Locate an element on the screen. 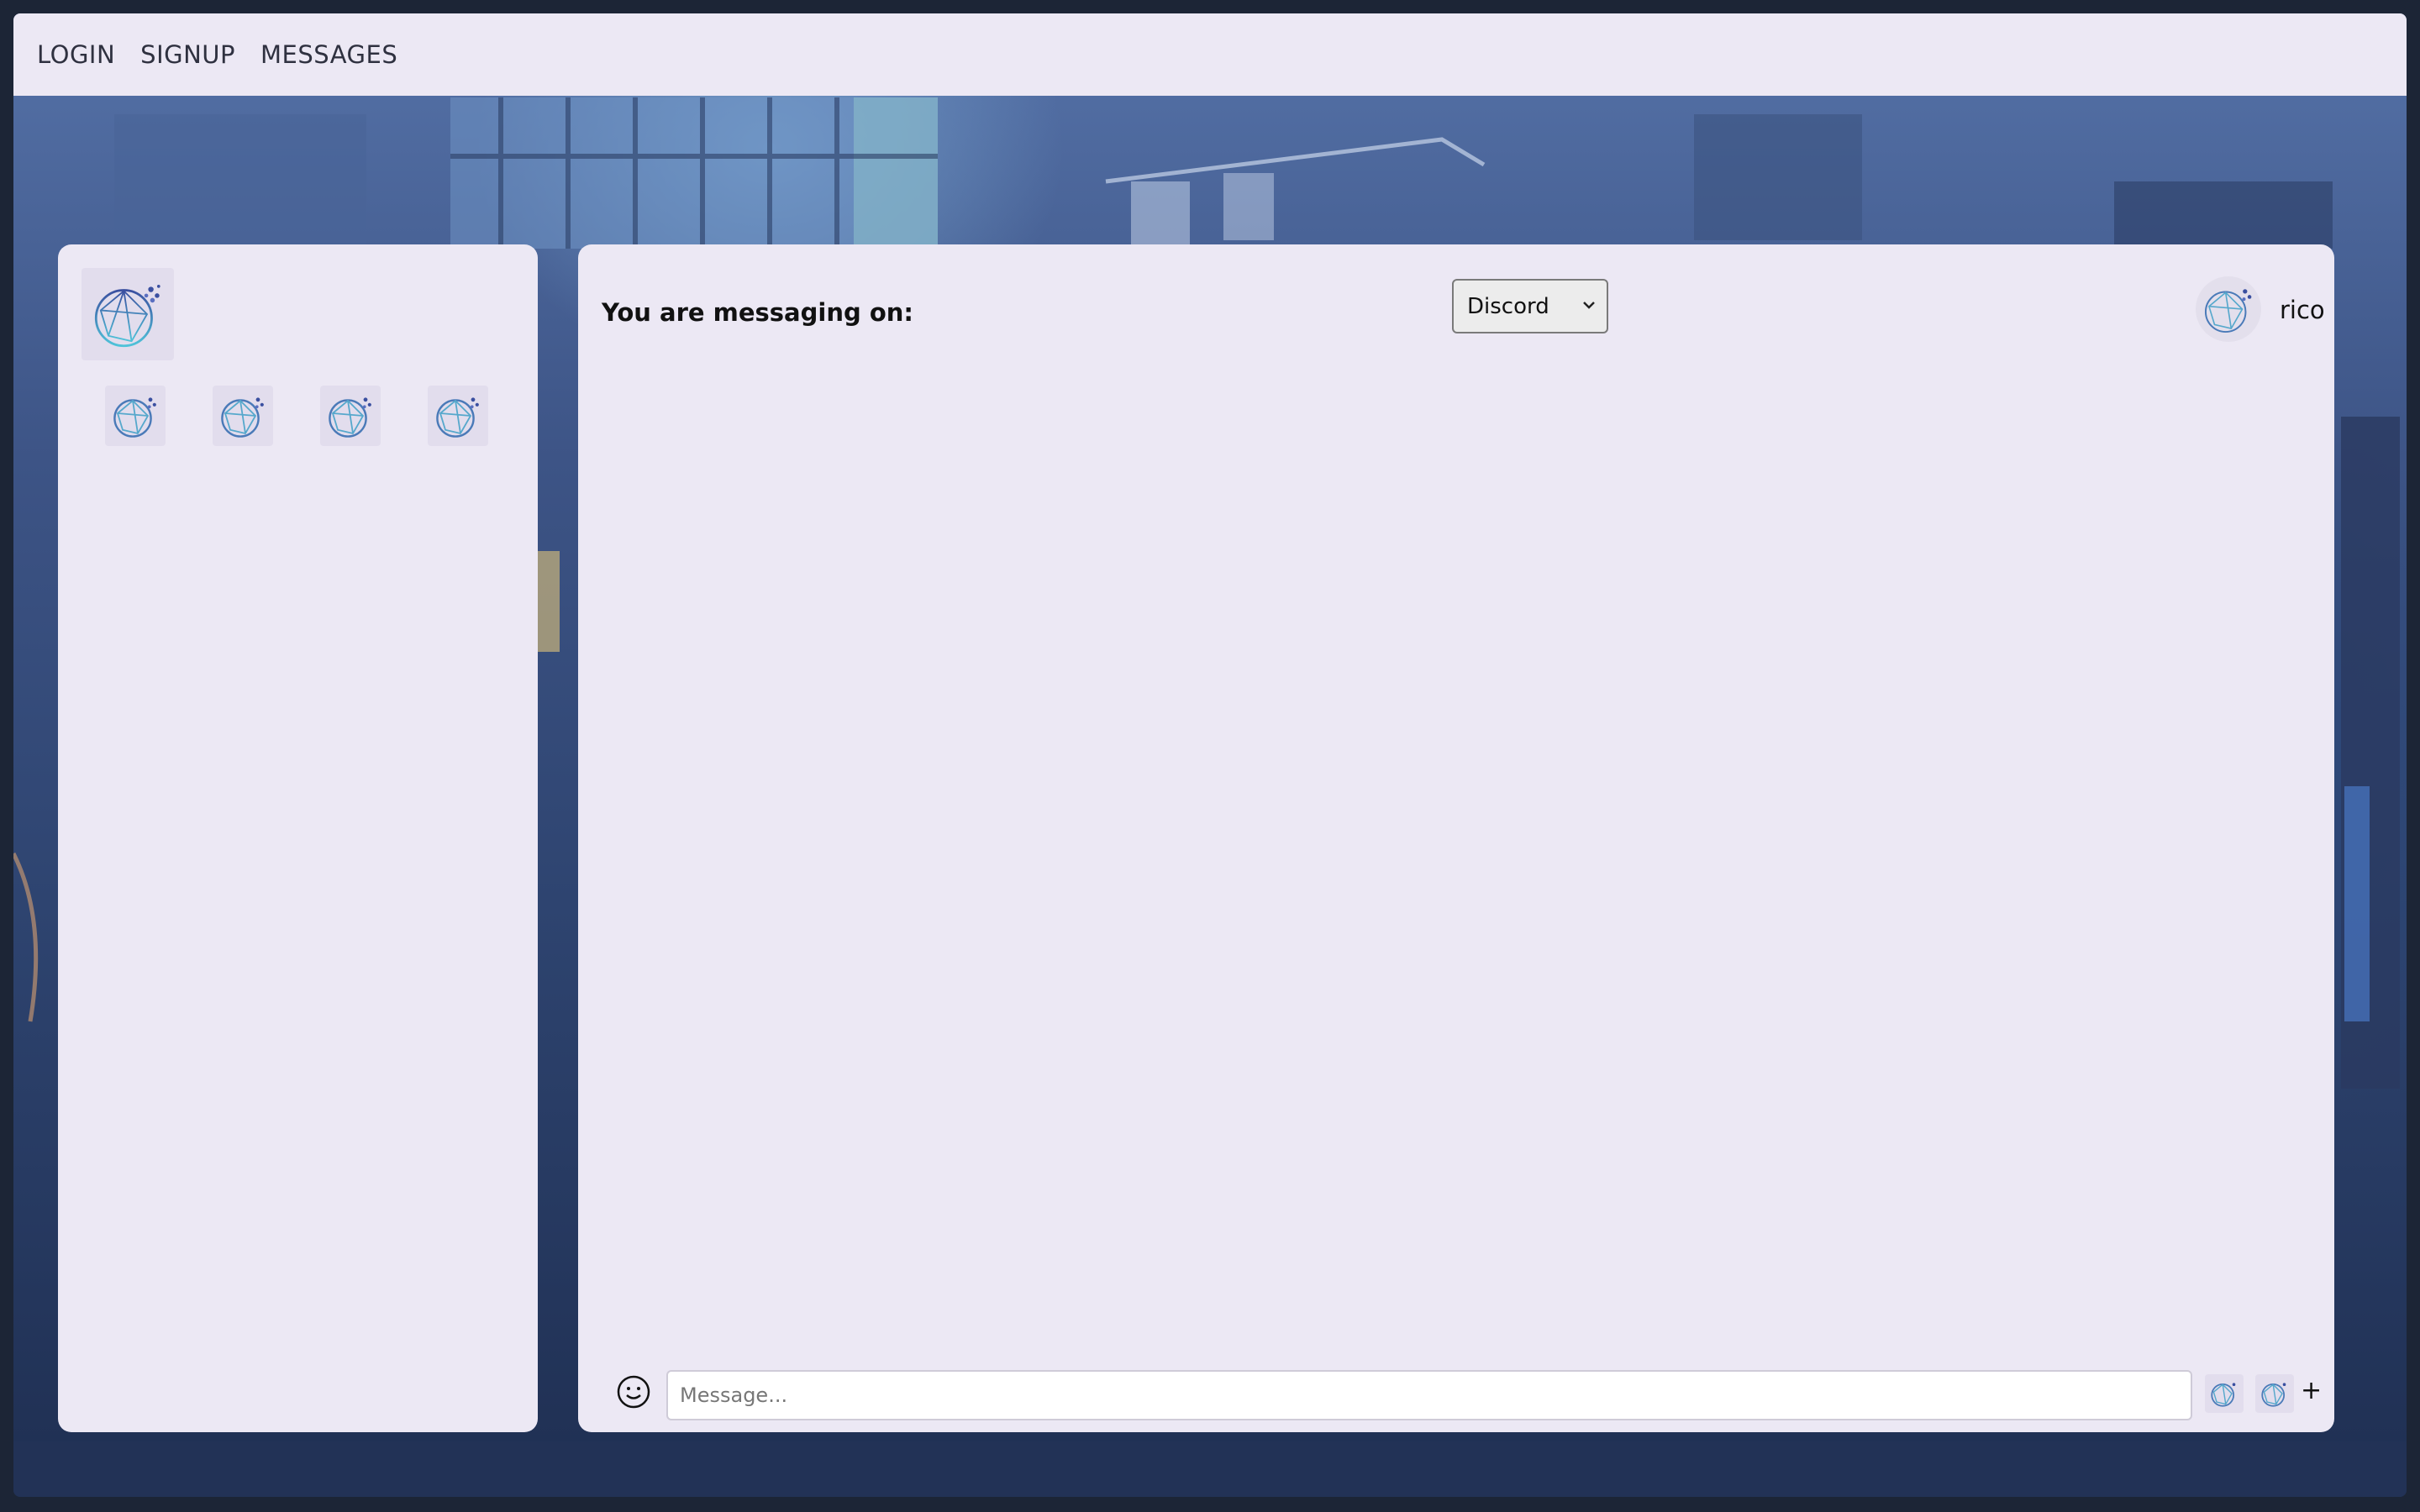  messaging-on-label: You are messaging on: is located at coordinates (757, 312).